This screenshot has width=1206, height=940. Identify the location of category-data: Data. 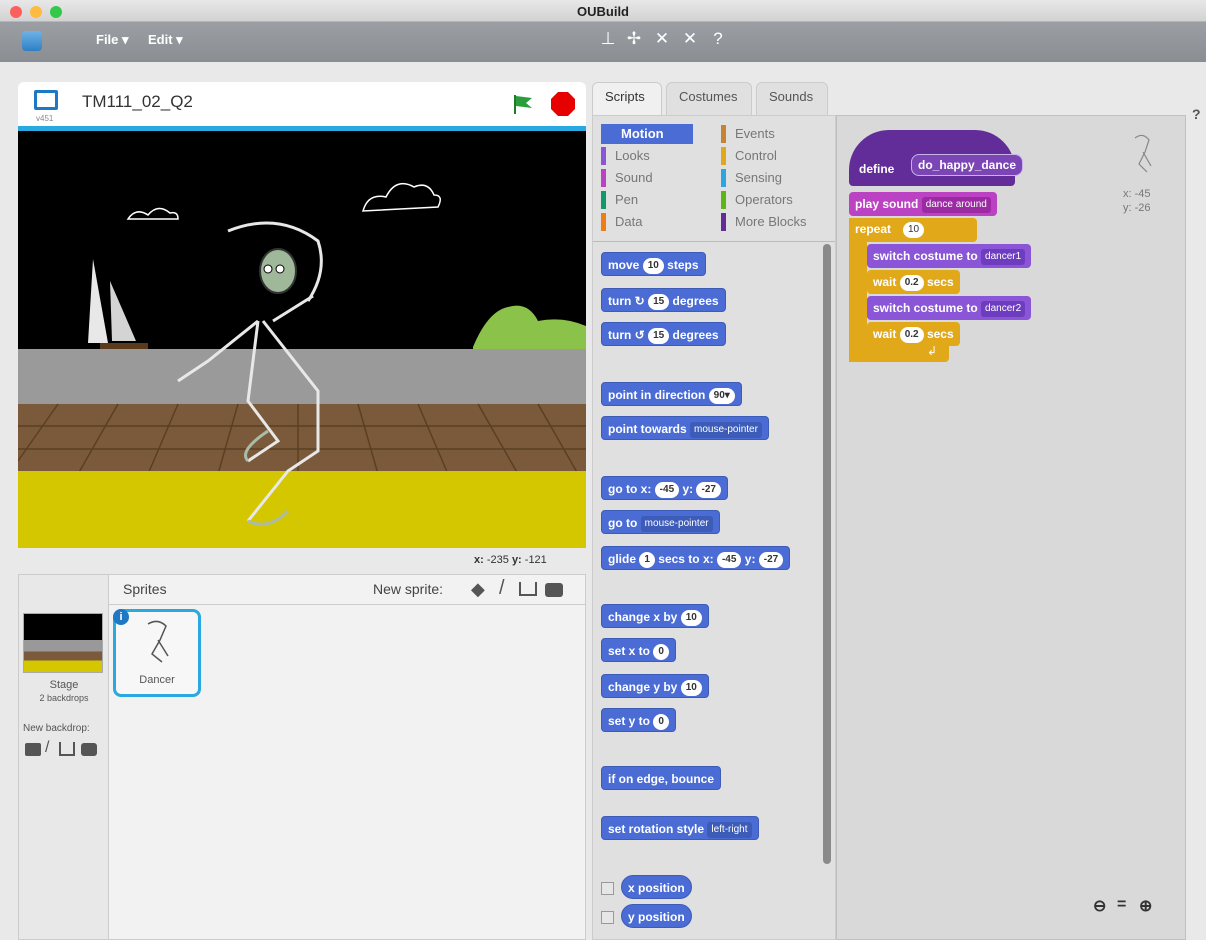
(651, 222).